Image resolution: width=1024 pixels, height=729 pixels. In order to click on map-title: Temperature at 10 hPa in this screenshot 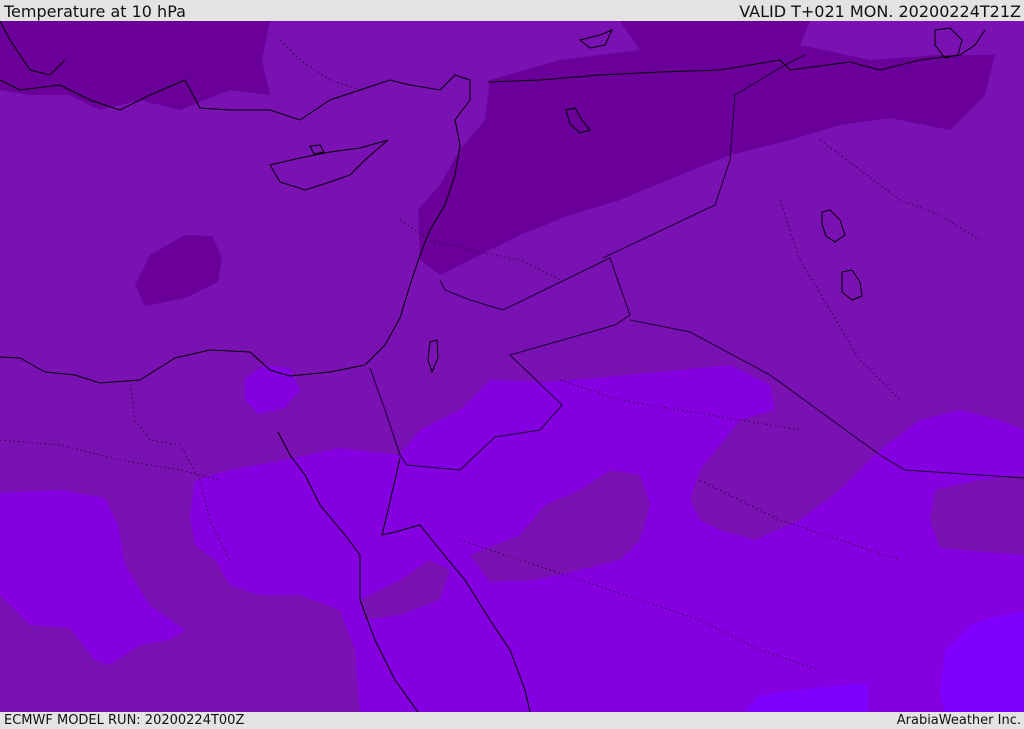, I will do `click(95, 11)`.